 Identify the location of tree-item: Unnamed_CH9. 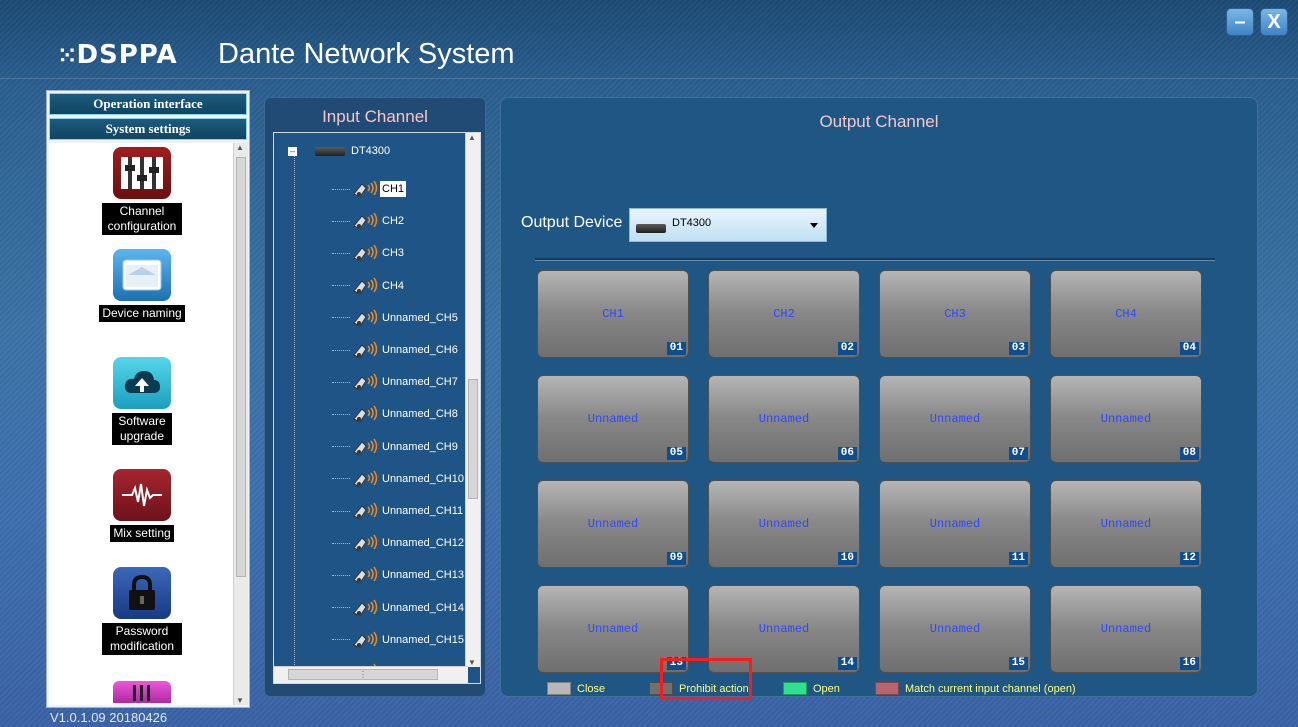
(396, 447).